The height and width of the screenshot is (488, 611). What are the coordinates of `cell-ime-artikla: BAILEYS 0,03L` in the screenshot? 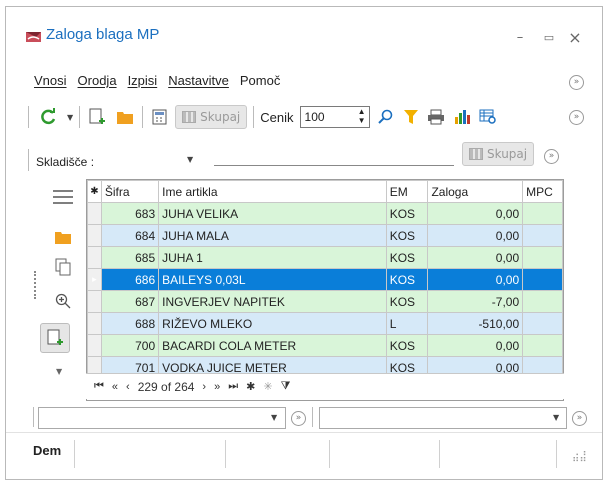 It's located at (272, 279).